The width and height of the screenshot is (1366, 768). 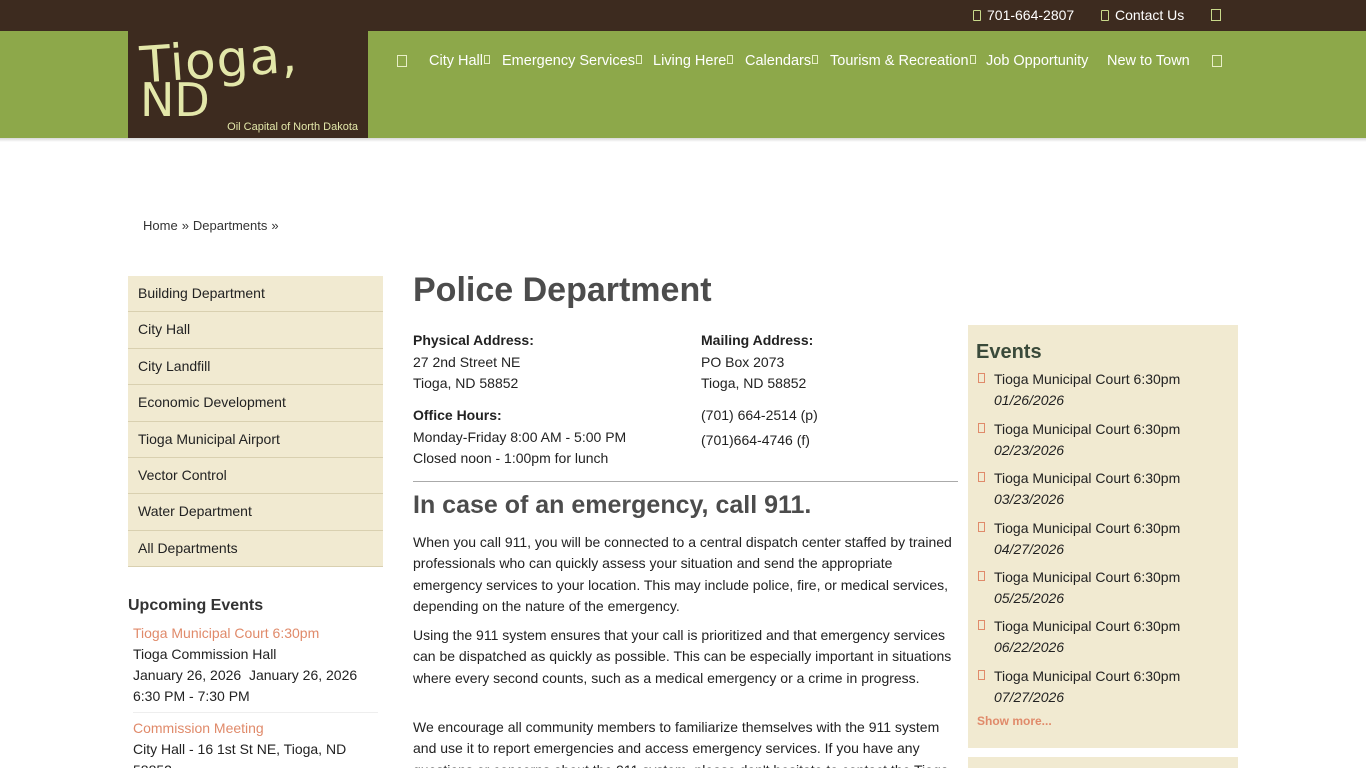 I want to click on breadcrumb-departments: Departments, so click(x=230, y=225).